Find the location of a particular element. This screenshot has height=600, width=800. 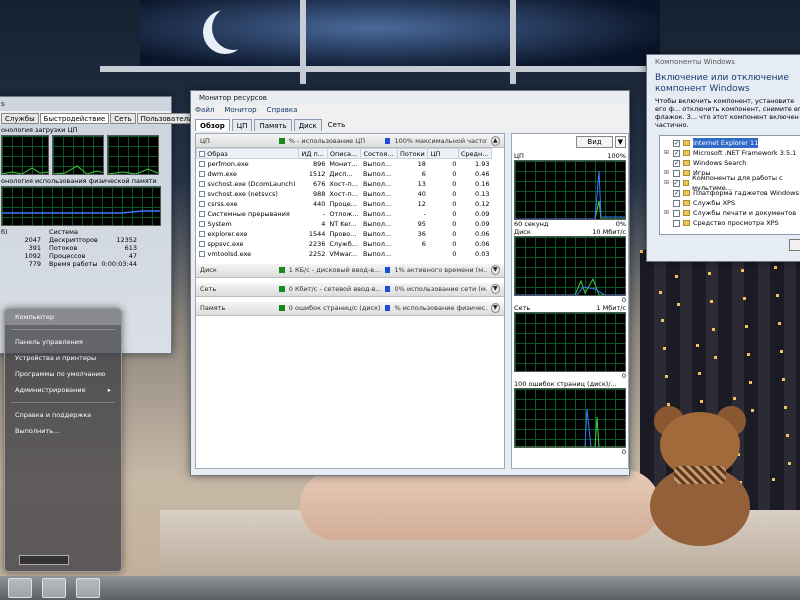

menu-help: Справка is located at coordinates (282, 110).